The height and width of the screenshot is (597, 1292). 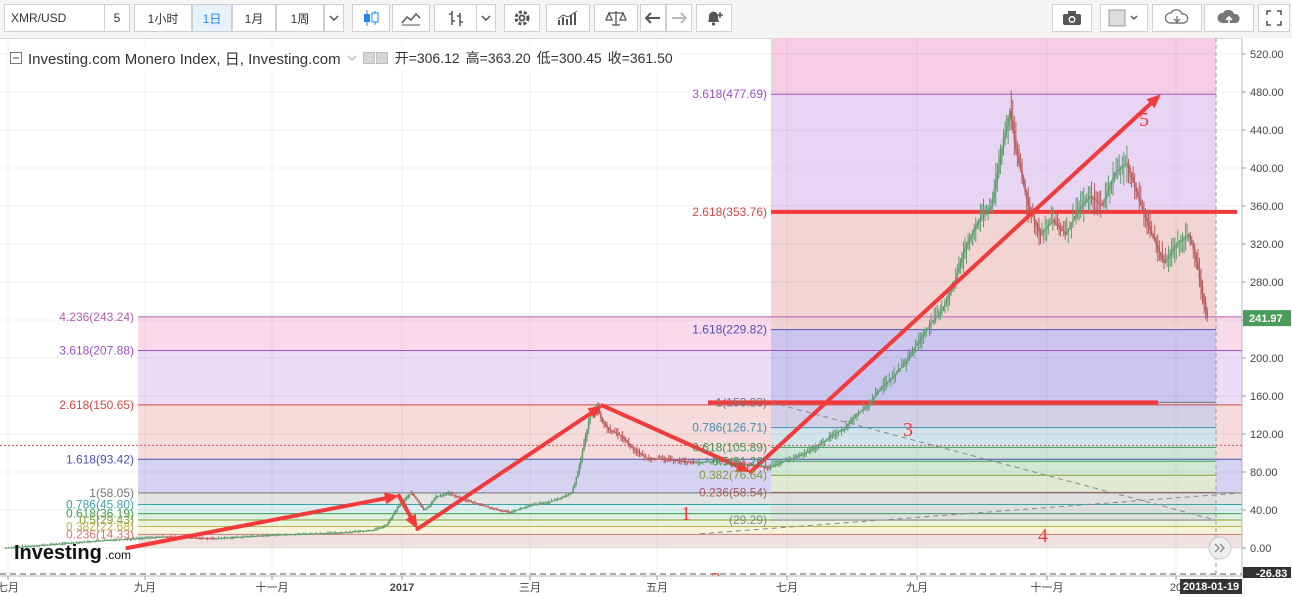 What do you see at coordinates (371, 18) in the screenshot?
I see `candlestick-button` at bounding box center [371, 18].